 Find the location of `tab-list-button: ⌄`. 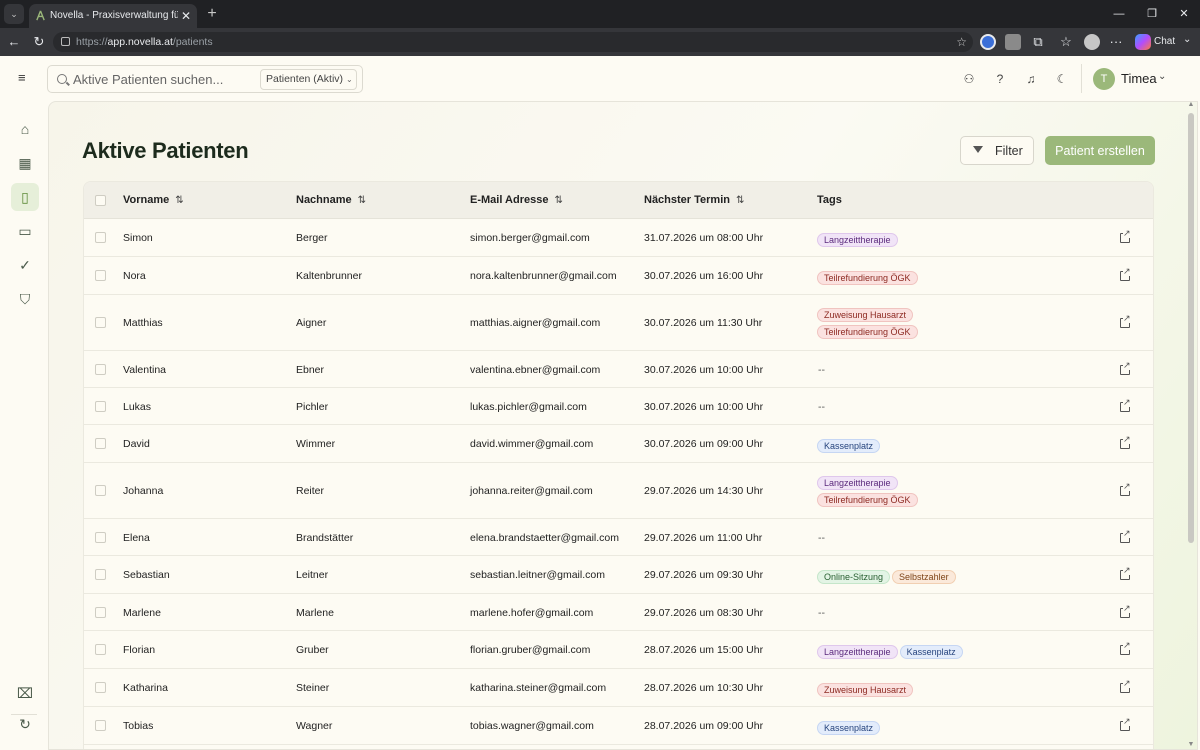

tab-list-button: ⌄ is located at coordinates (14, 14).